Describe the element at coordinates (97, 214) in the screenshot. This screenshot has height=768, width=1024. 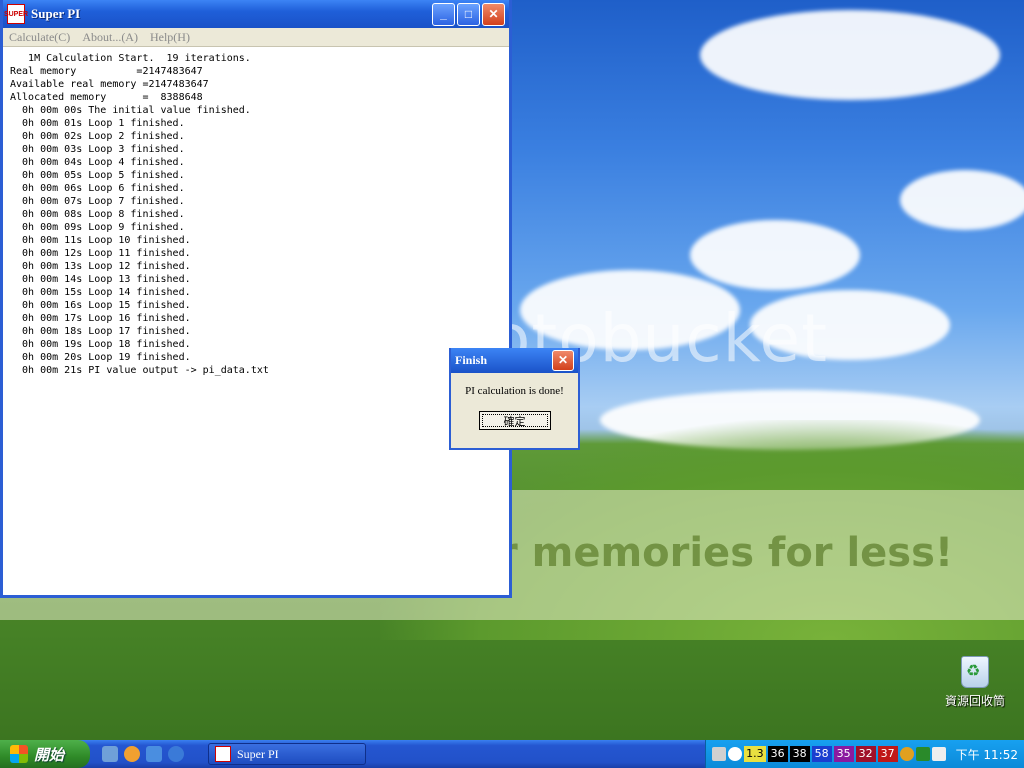
I see `console-line: 0h 00m 08s Loop 8 finished.` at that location.